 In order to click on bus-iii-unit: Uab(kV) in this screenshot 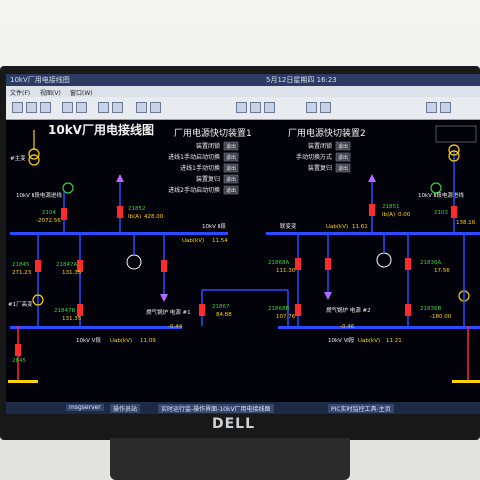, I will do `click(337, 227)`.